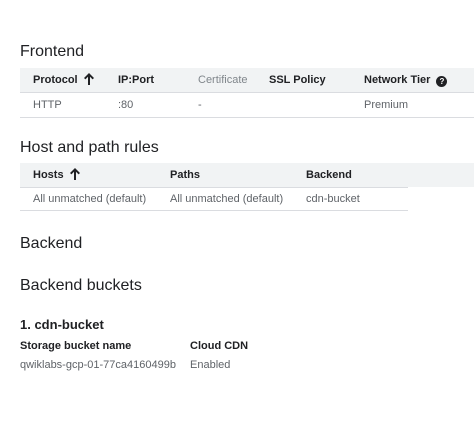 The height and width of the screenshot is (441, 474). What do you see at coordinates (98, 365) in the screenshot?
I see `storage-bucket-value: qwiklabs-gcp-01-77ca4160499b` at bounding box center [98, 365].